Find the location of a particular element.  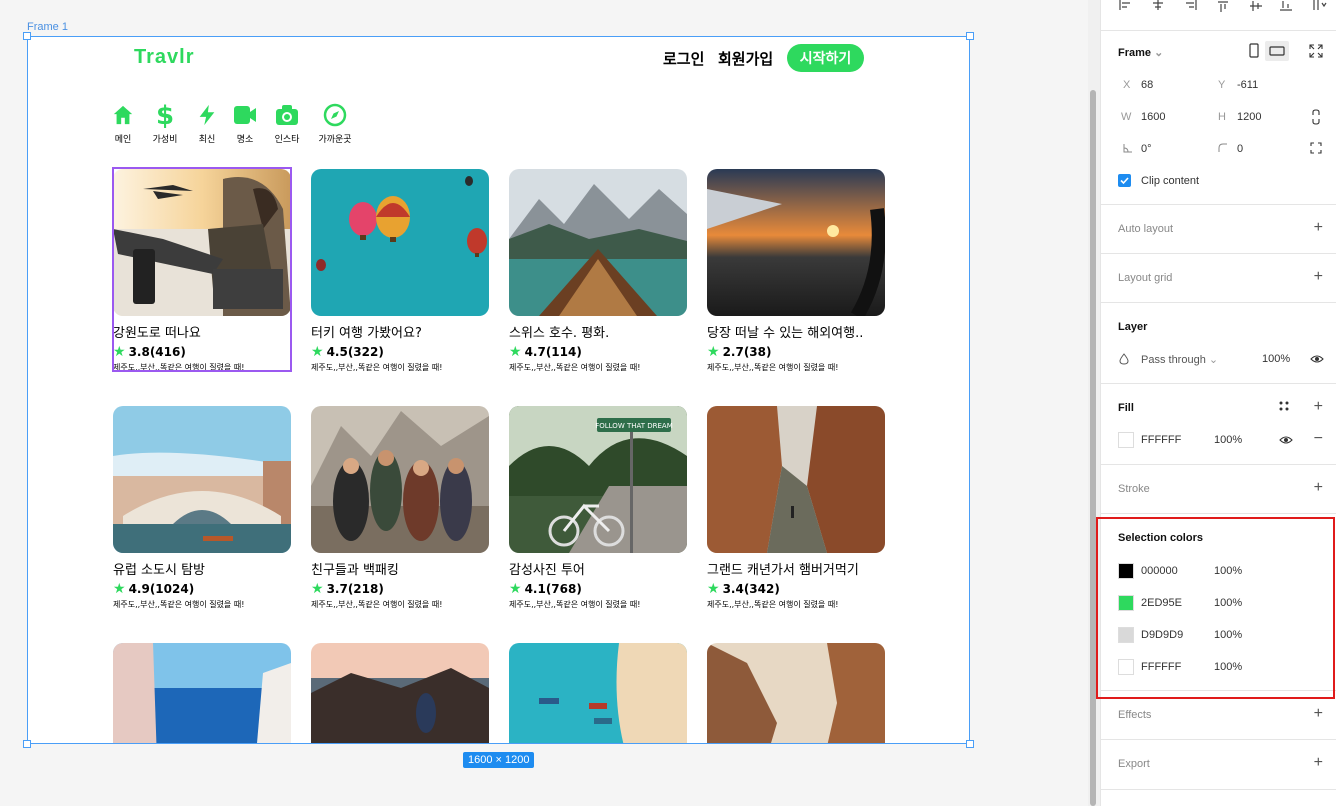

selection-colors-title: Selection colors is located at coordinates (1160, 538).